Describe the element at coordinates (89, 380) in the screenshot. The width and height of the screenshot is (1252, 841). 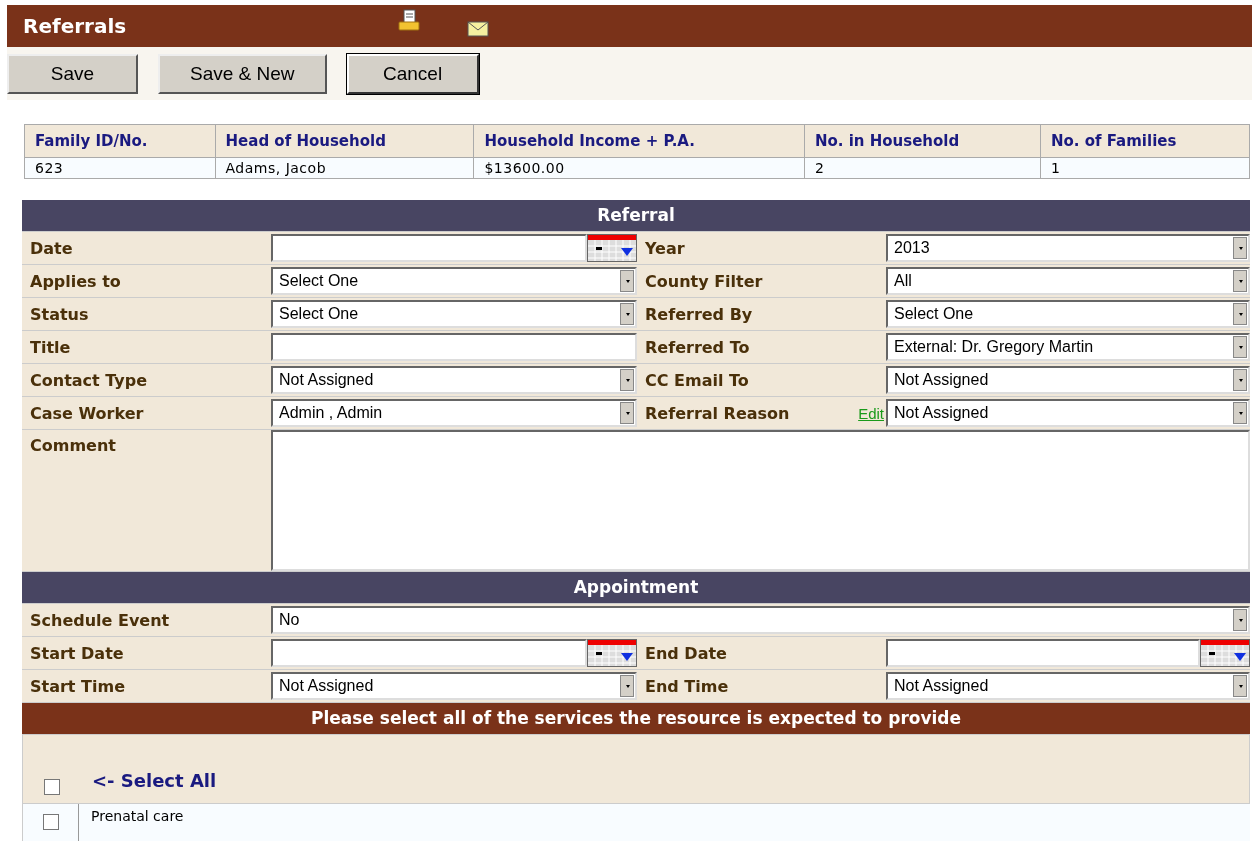
I see `field-label: Contact Type` at that location.